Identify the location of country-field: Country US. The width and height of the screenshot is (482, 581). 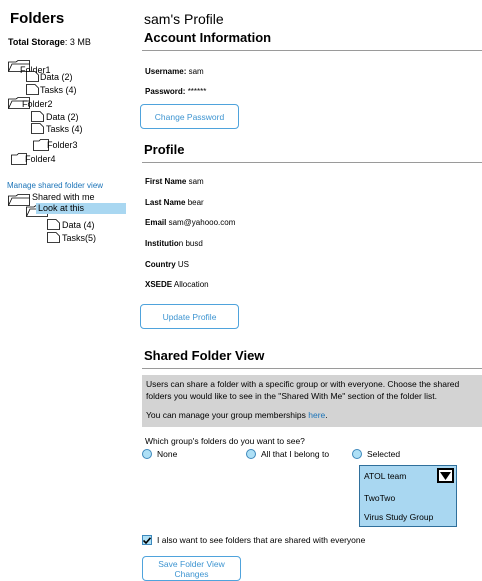
(167, 264).